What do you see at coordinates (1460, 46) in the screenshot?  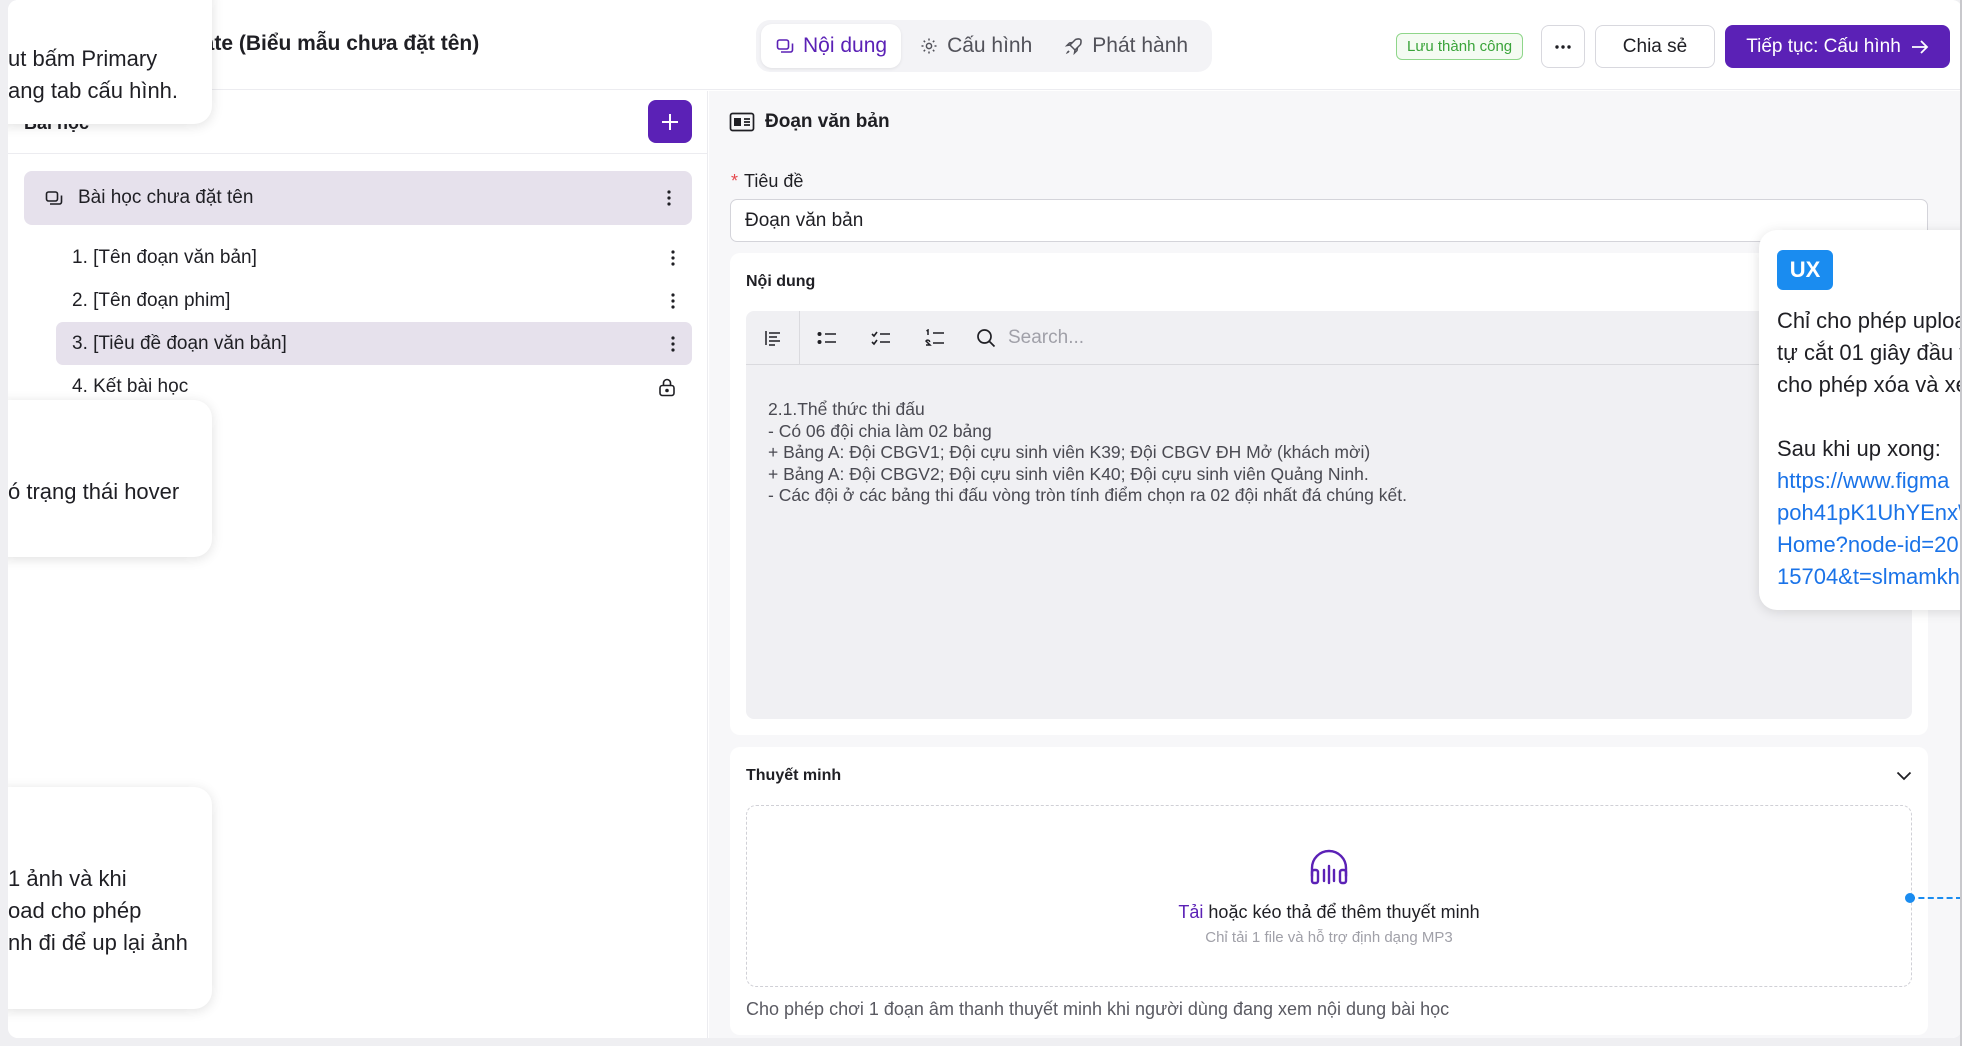 I see `save-status-badge: Lưu thành công` at bounding box center [1460, 46].